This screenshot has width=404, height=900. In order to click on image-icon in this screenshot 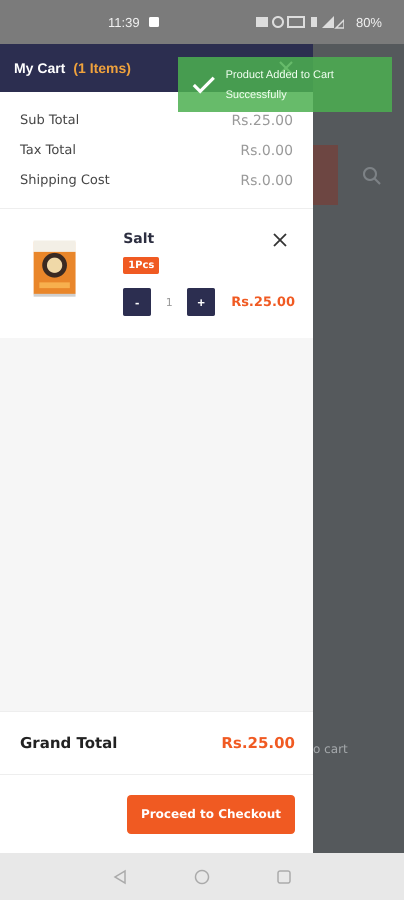, I will do `click(154, 22)`.